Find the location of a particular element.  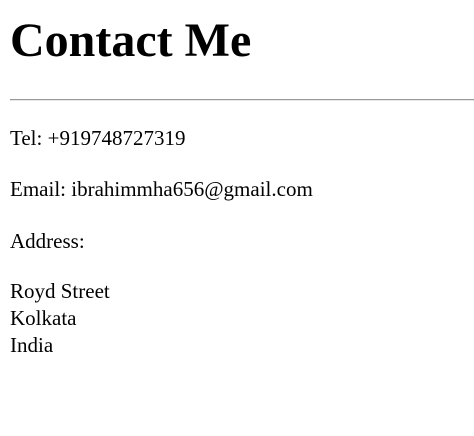

address-country: India is located at coordinates (32, 345).